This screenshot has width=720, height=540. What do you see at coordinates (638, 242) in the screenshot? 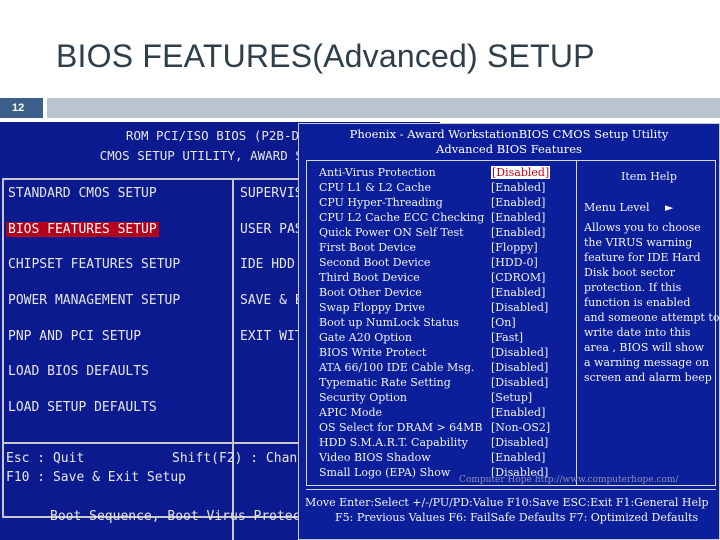
I see `help-line: the VIRUS warning` at bounding box center [638, 242].